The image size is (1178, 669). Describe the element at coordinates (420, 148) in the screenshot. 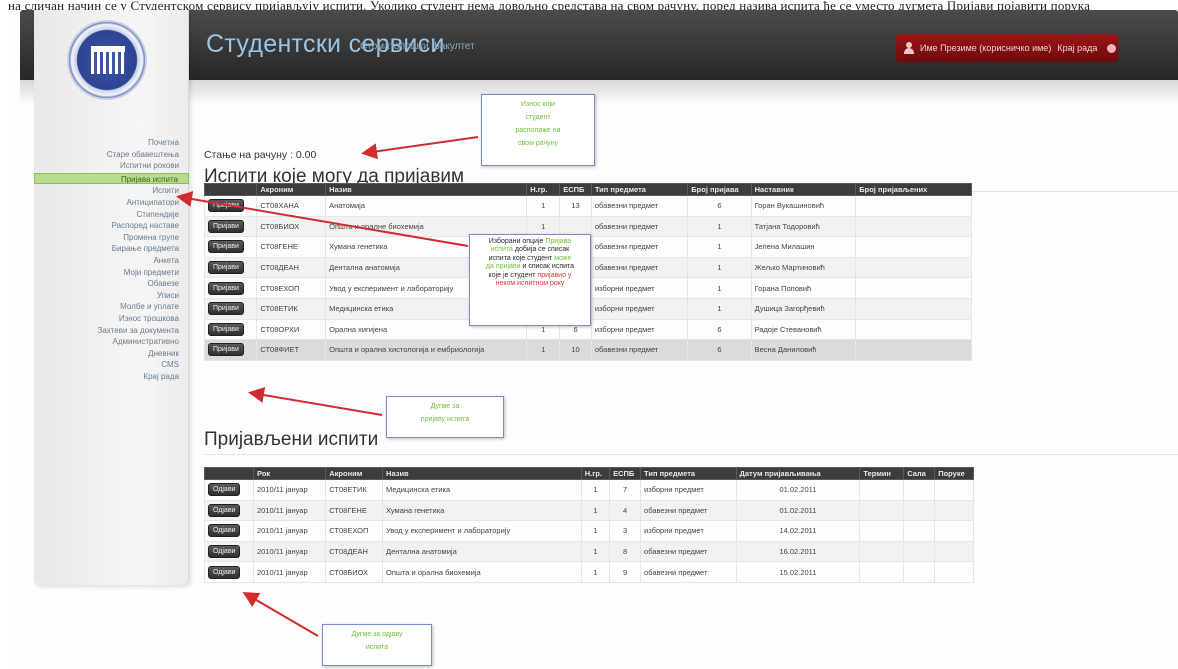

I see `arrow-to-balance` at that location.